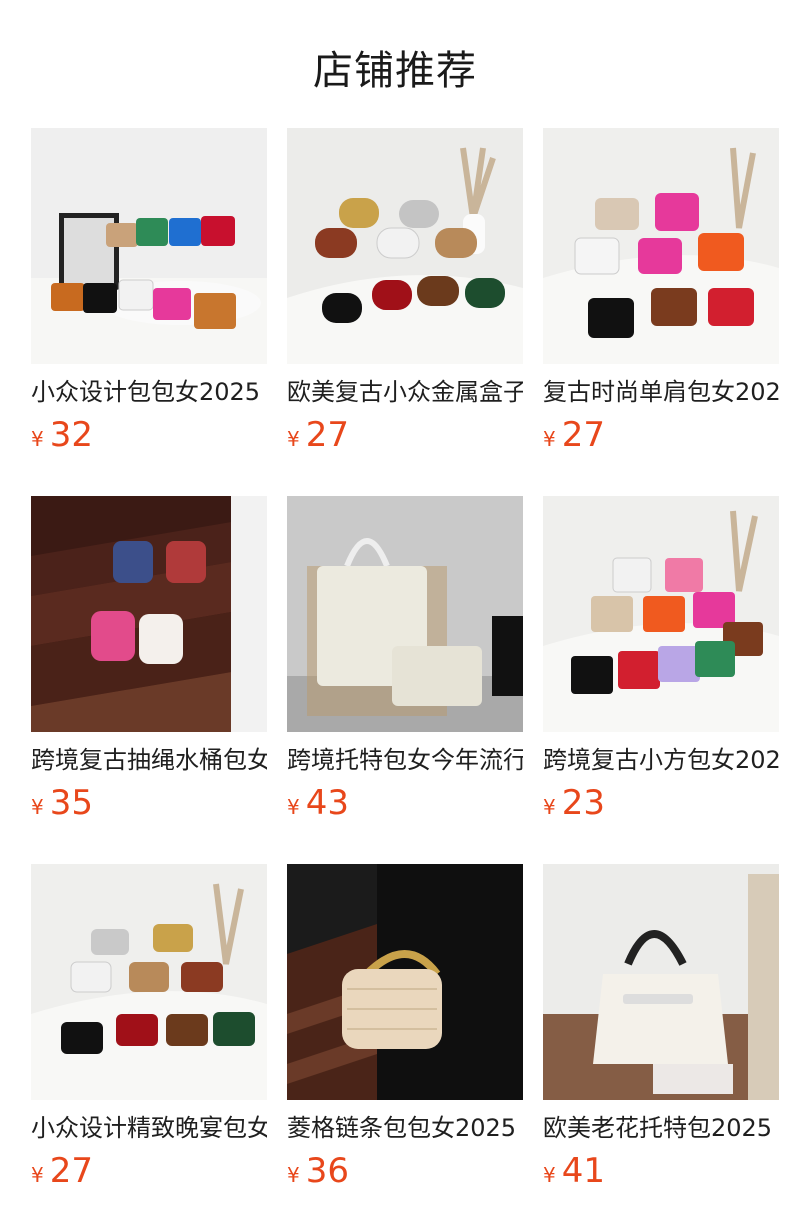  I want to click on product-name: 欧美复古小众金属盒子, so click(405, 392).